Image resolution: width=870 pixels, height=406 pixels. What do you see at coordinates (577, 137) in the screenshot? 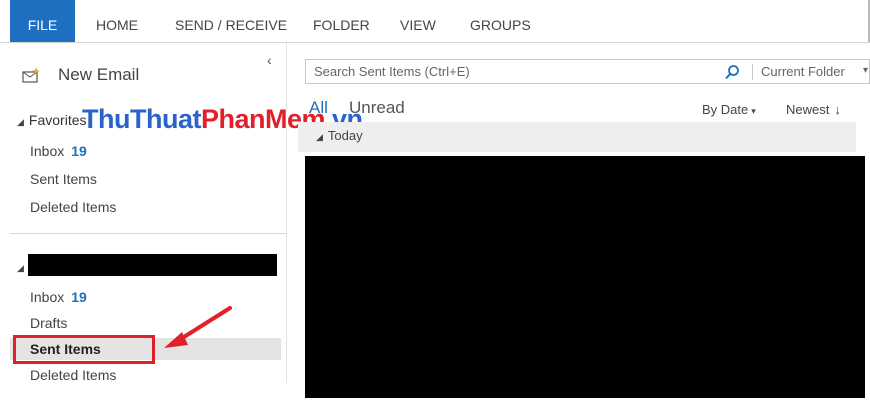
I see `group-header` at bounding box center [577, 137].